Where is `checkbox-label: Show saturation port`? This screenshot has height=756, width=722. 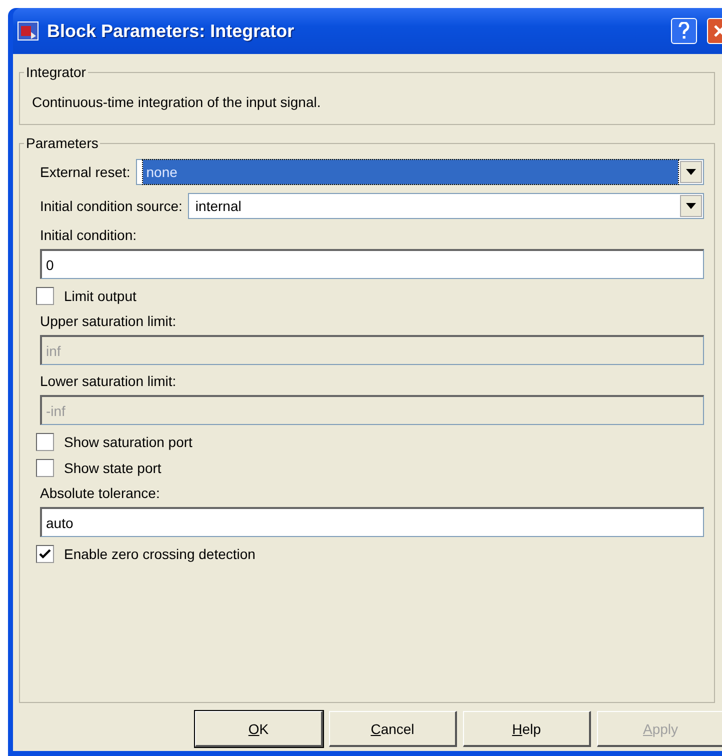
checkbox-label: Show saturation port is located at coordinates (128, 442).